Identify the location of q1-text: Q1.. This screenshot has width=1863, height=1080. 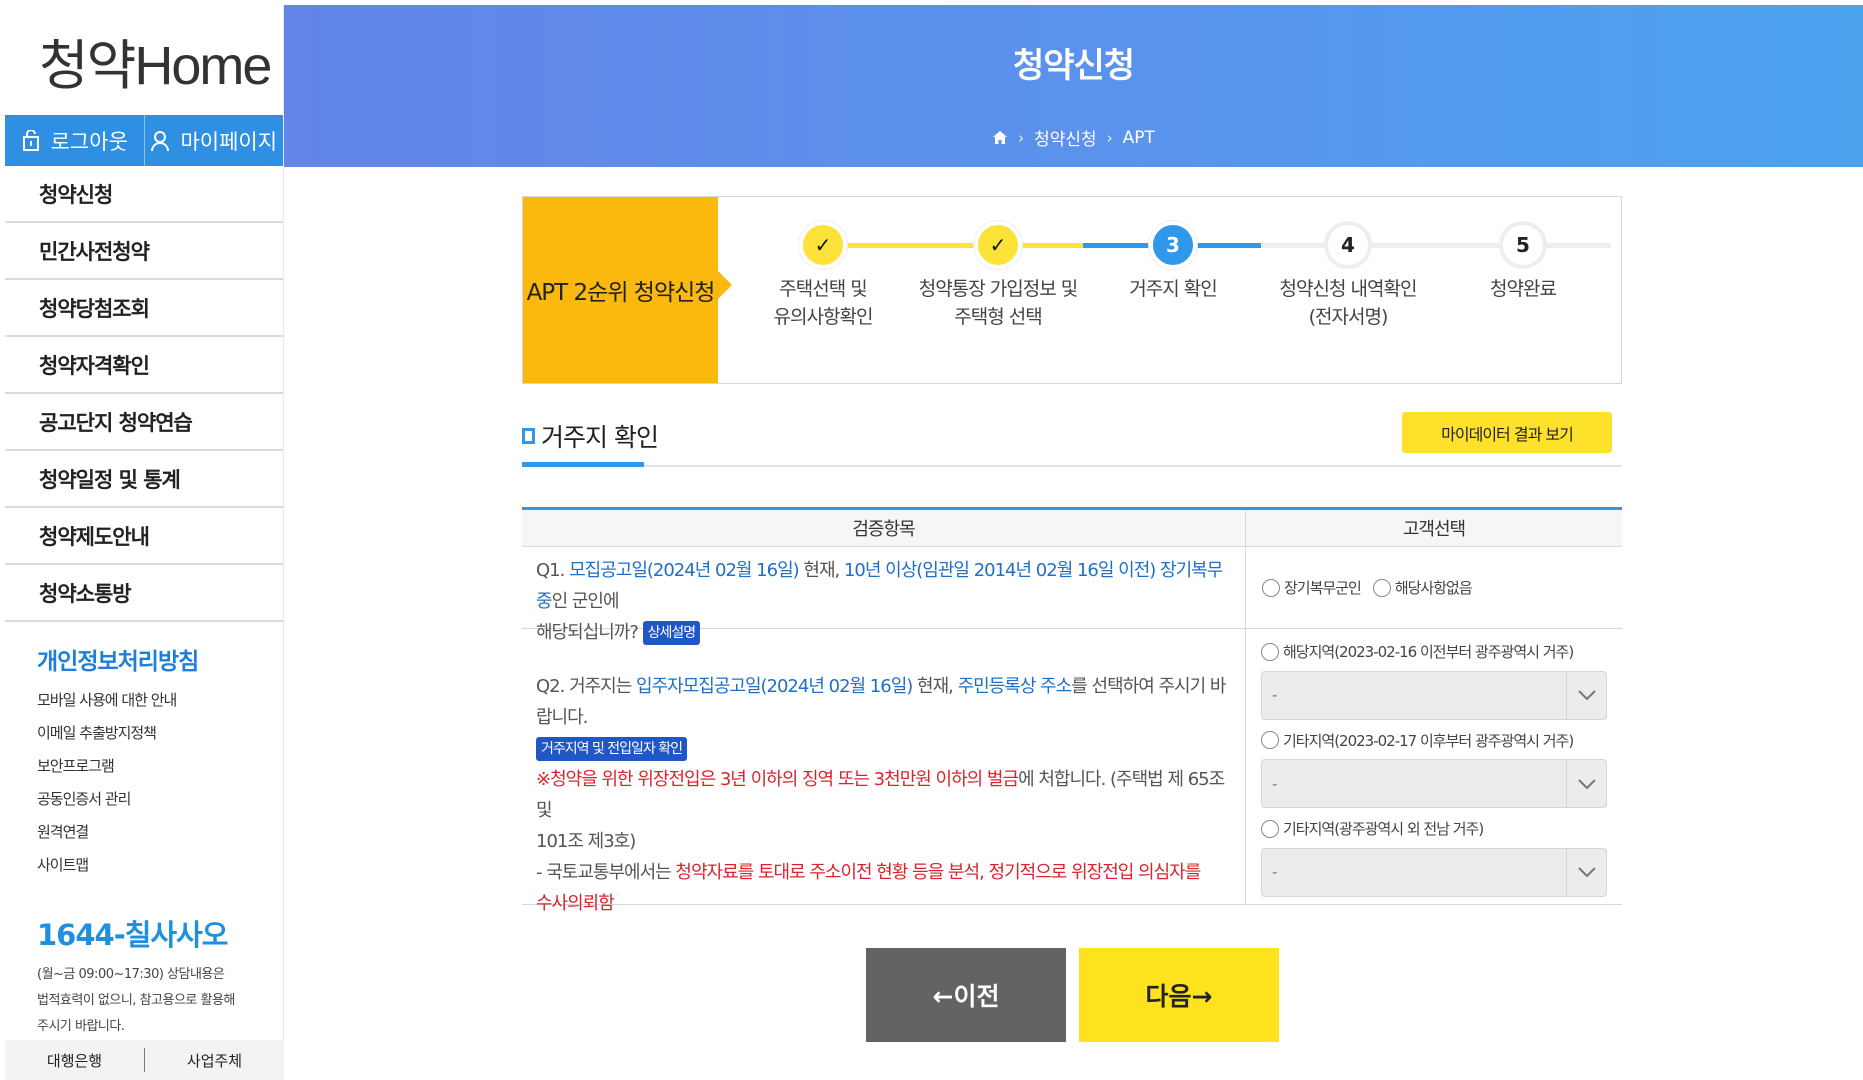
(552, 570).